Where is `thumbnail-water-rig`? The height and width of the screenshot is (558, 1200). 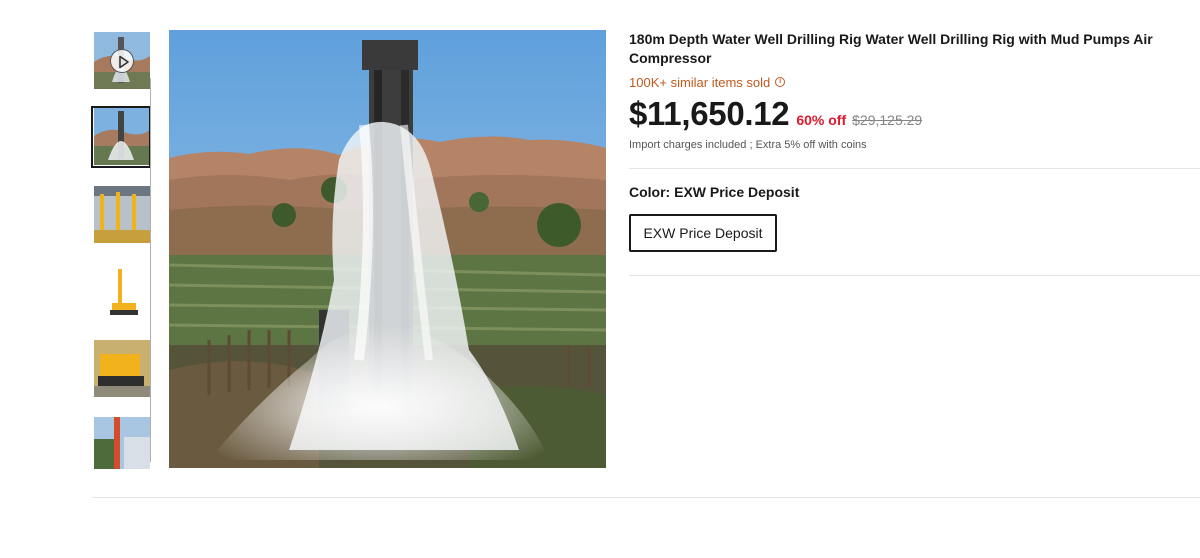 thumbnail-water-rig is located at coordinates (122, 136).